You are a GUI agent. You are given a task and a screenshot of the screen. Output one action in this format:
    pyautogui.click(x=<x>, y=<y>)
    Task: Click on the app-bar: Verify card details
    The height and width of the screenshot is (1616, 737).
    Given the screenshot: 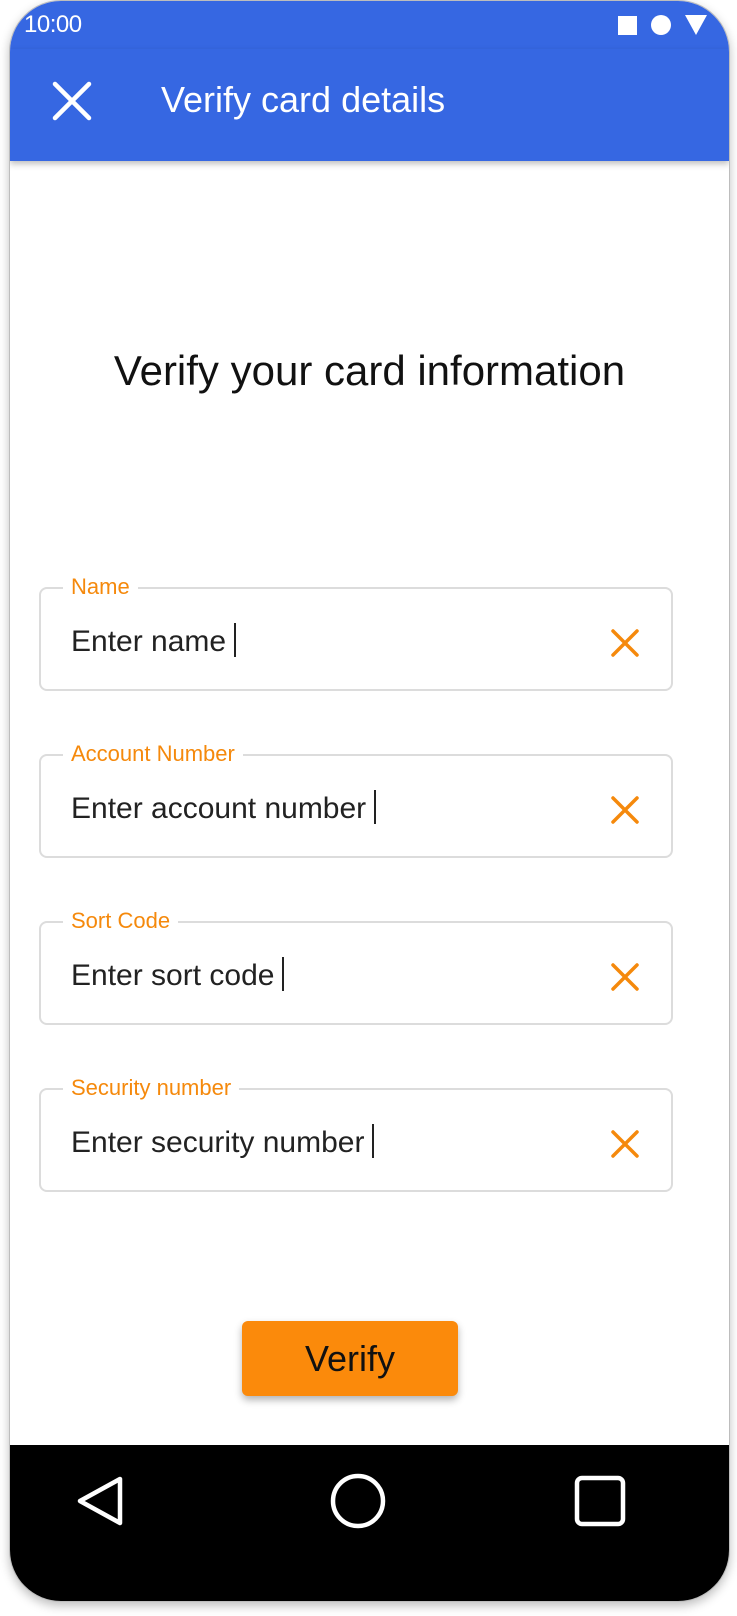 What is the action you would take?
    pyautogui.click(x=369, y=105)
    